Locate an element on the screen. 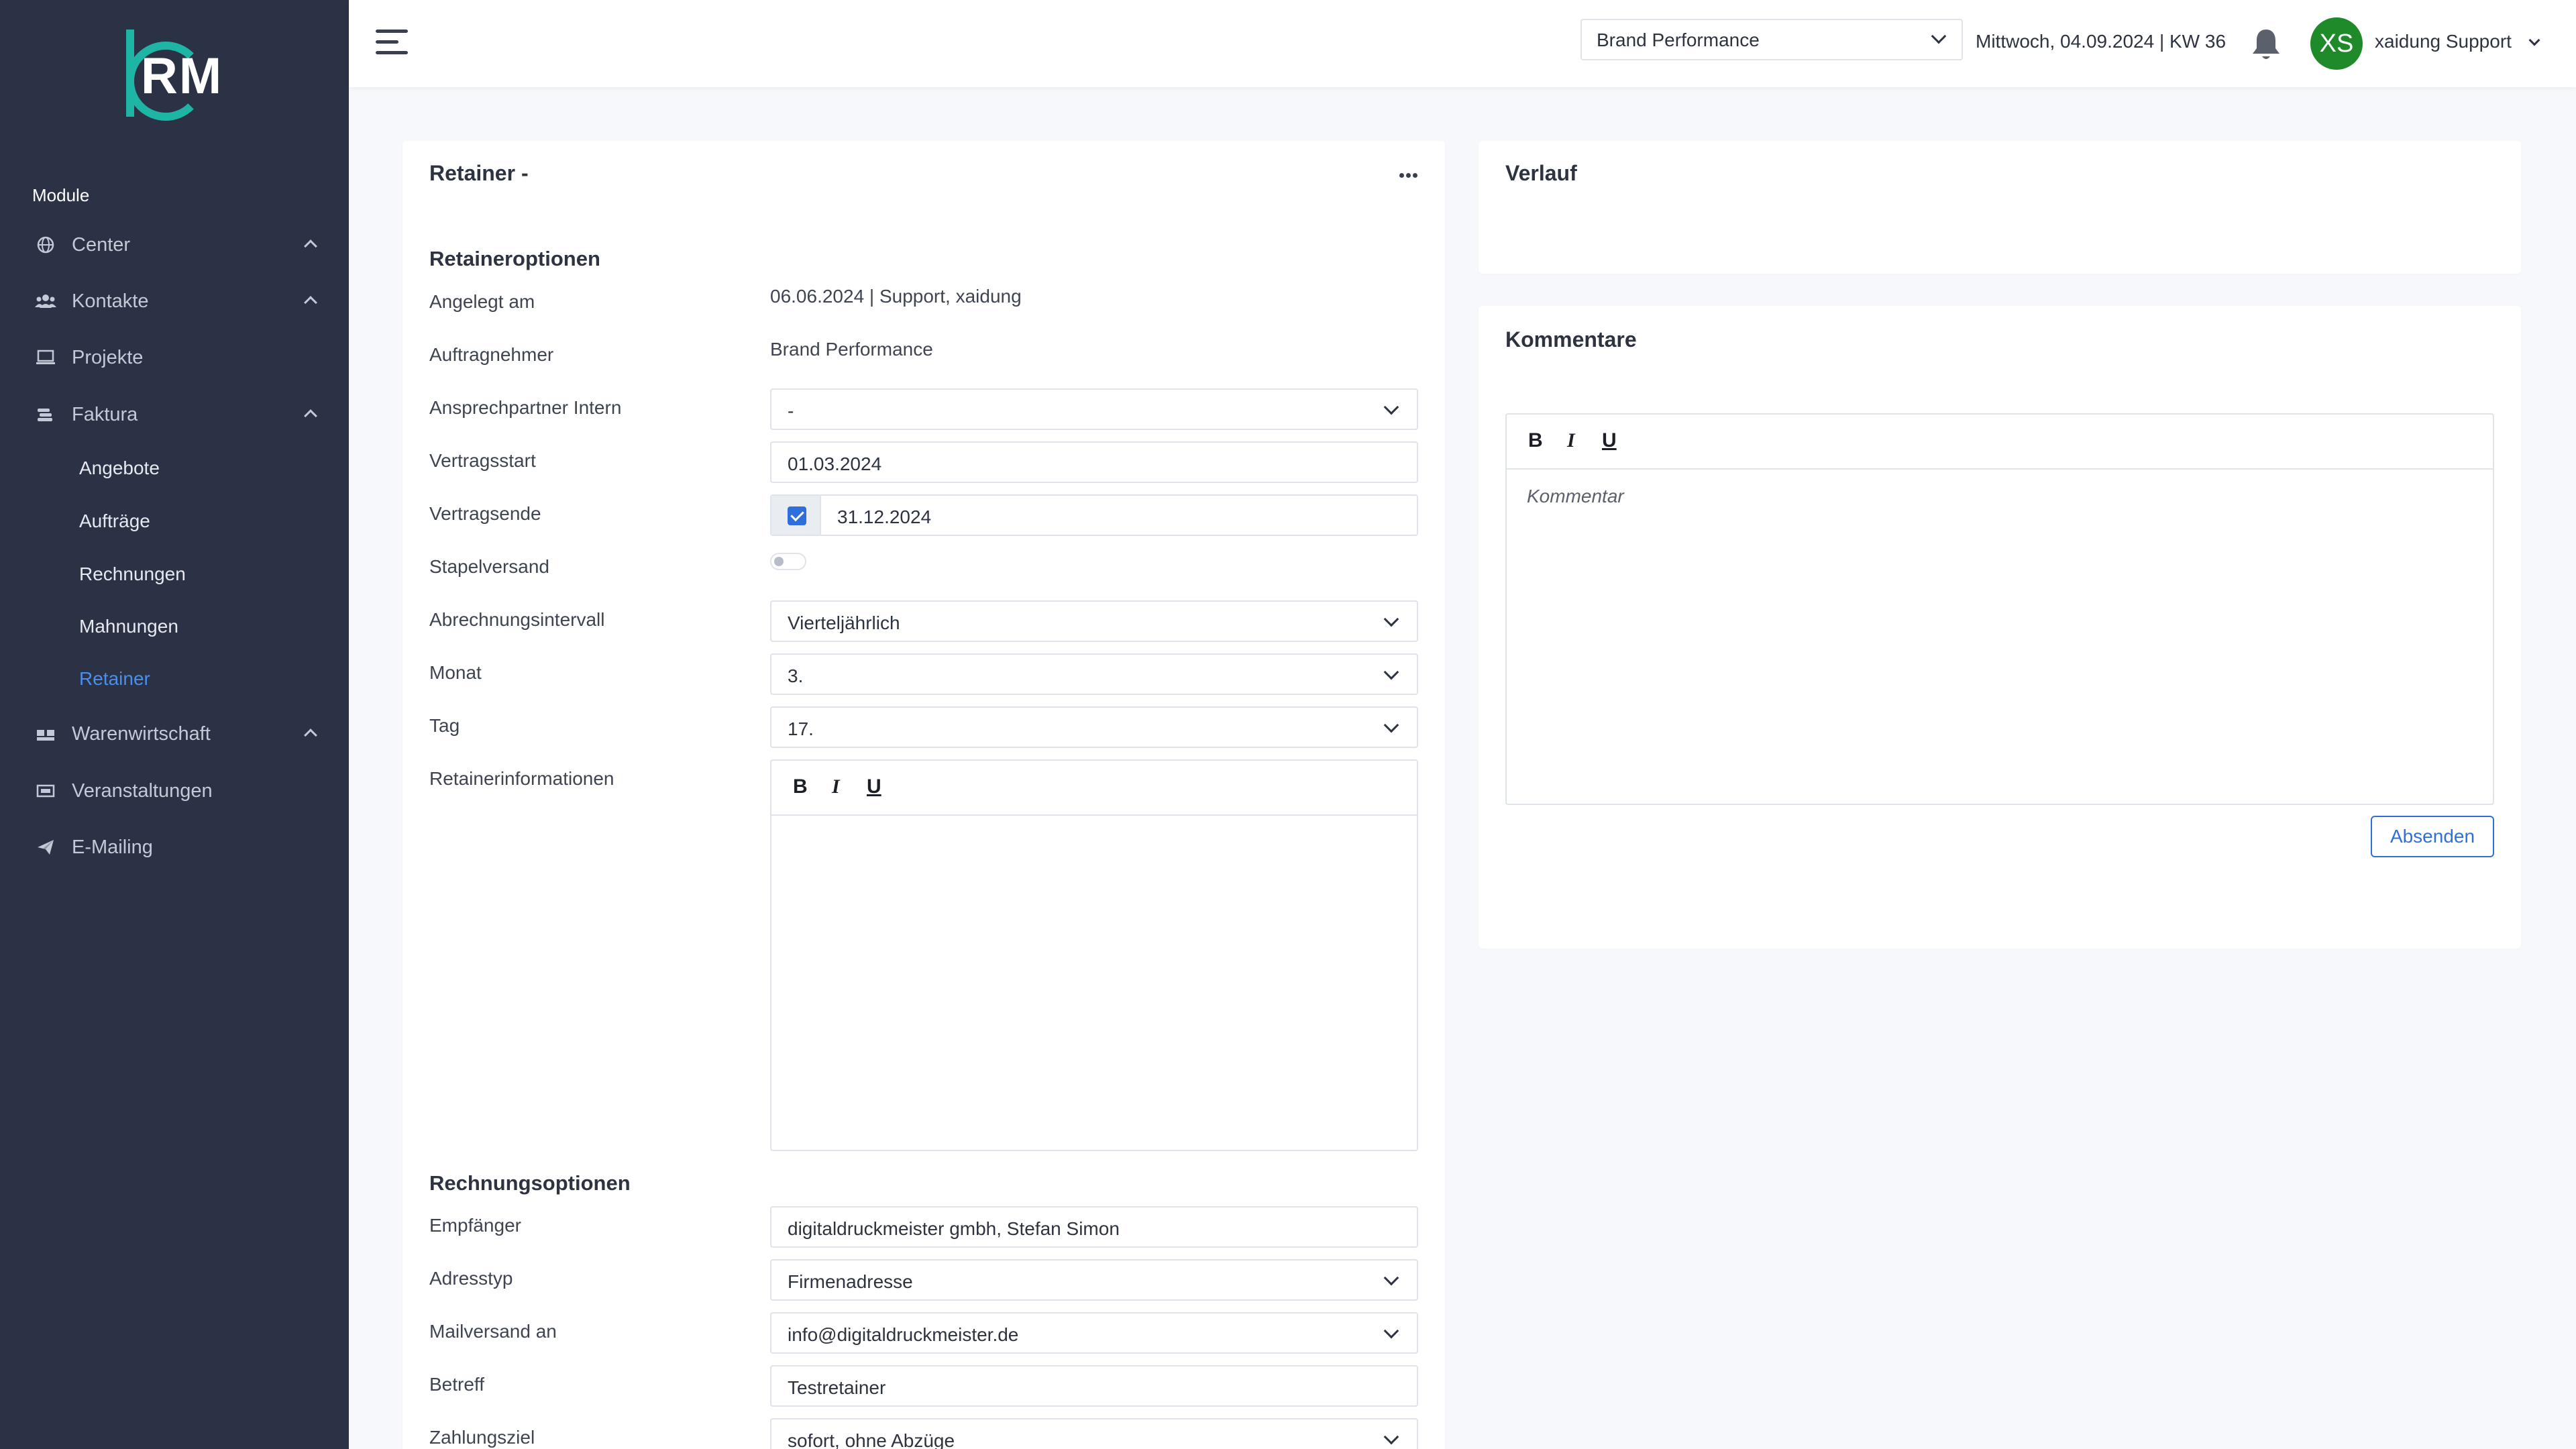 Image resolution: width=2576 pixels, height=1449 pixels. laptop-icon is located at coordinates (45, 357).